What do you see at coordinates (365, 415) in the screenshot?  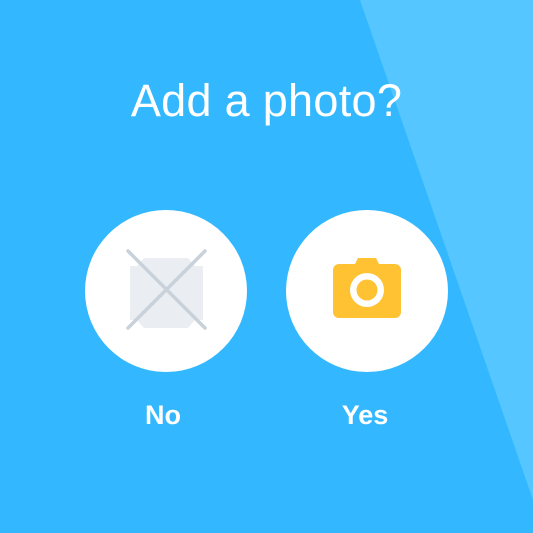 I see `yes-label: Yes` at bounding box center [365, 415].